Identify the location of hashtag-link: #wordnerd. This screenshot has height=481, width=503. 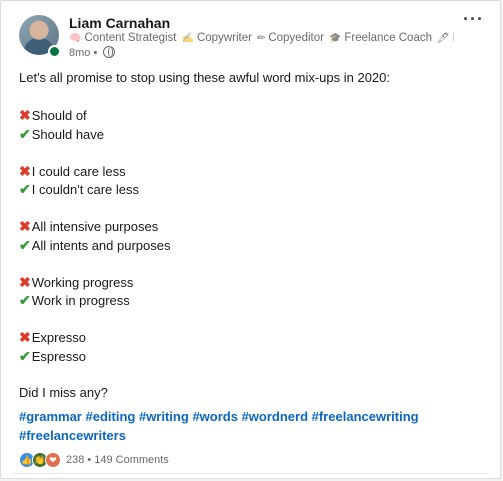
(275, 416).